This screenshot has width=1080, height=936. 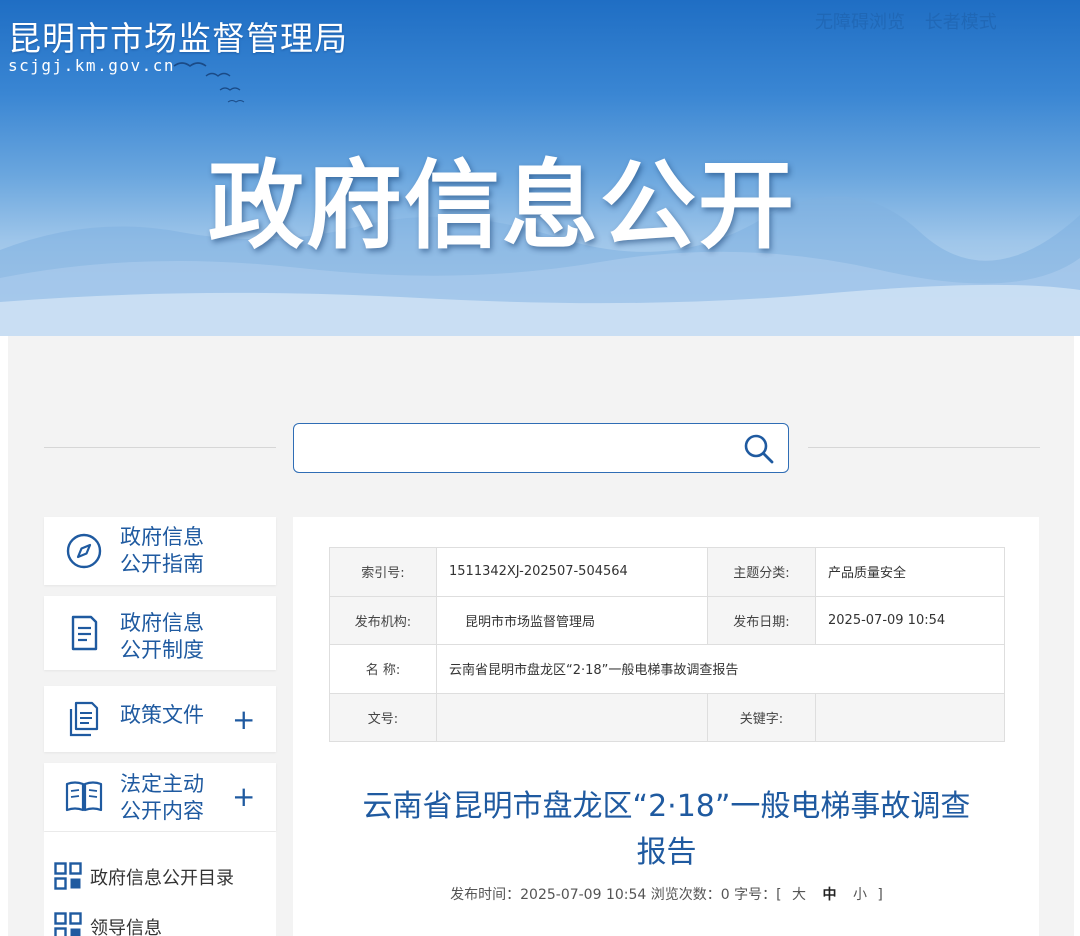 I want to click on org-label: 发布机构:, so click(x=383, y=620).